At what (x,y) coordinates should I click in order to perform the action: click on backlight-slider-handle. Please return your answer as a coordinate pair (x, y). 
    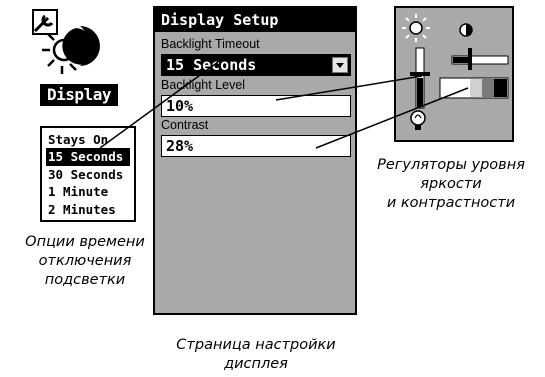
    Looking at the image, I should click on (420, 74).